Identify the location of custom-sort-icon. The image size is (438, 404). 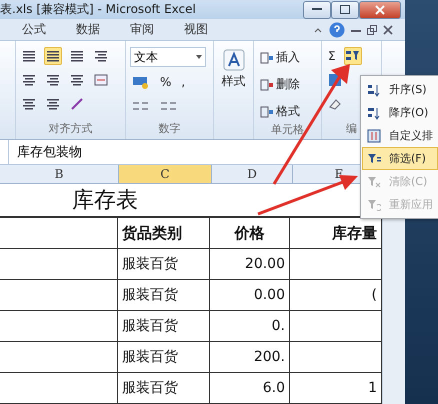
(374, 135).